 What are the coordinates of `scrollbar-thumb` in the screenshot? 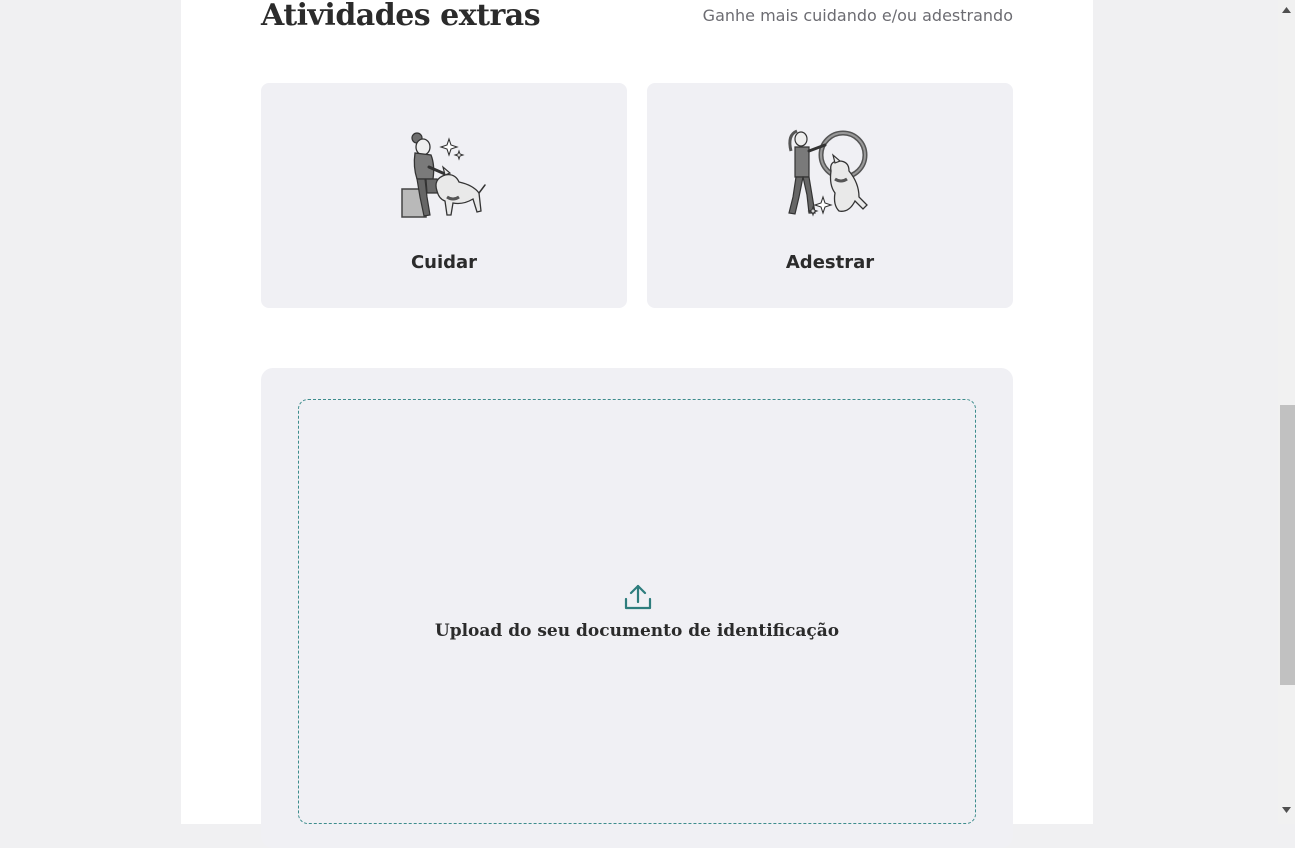 It's located at (1287, 545).